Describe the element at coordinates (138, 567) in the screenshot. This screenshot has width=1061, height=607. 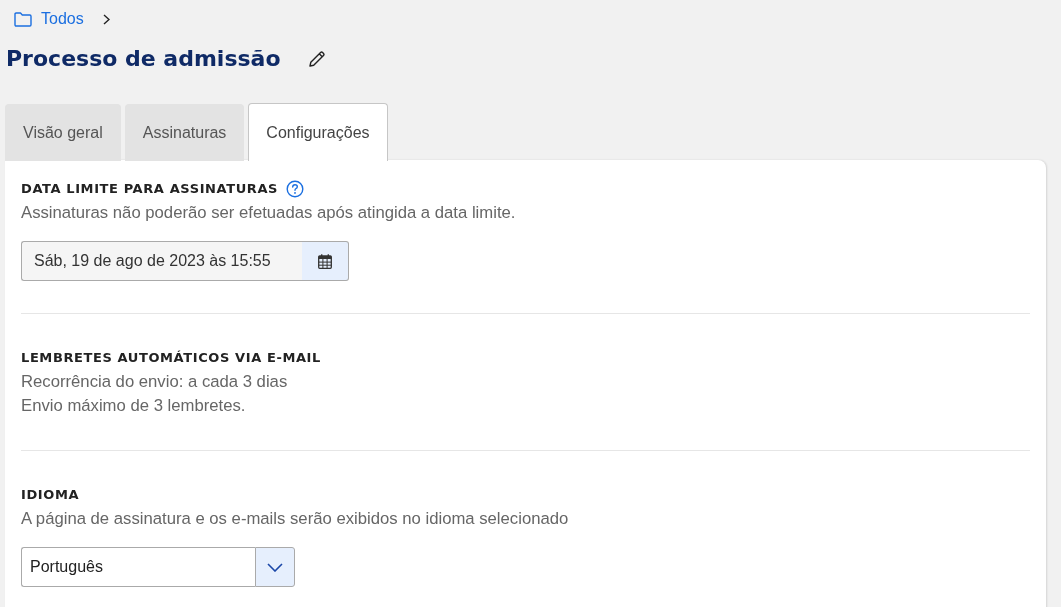
I see `language-dropdown: Português` at that location.